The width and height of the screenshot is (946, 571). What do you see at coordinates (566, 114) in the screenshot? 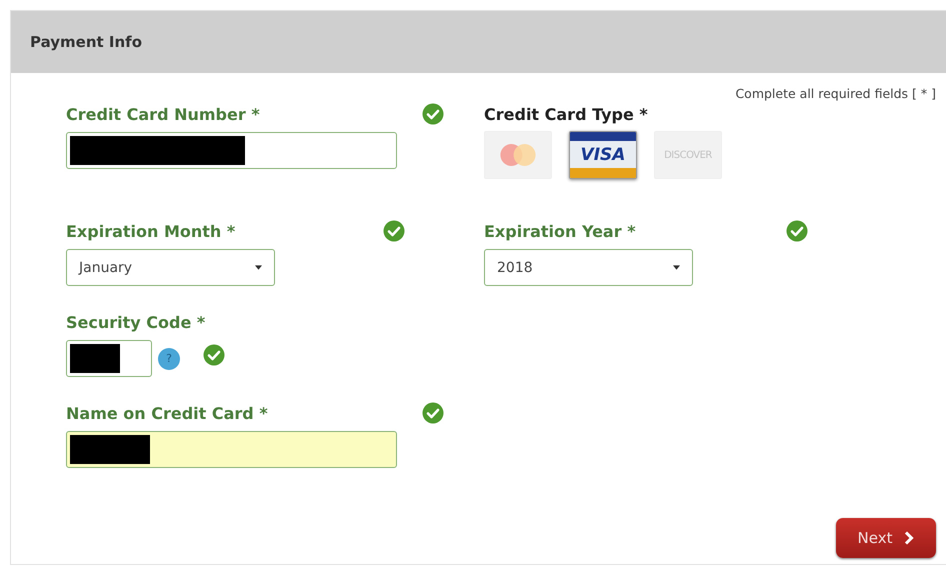
I see `field-label: Credit Card Type *` at bounding box center [566, 114].